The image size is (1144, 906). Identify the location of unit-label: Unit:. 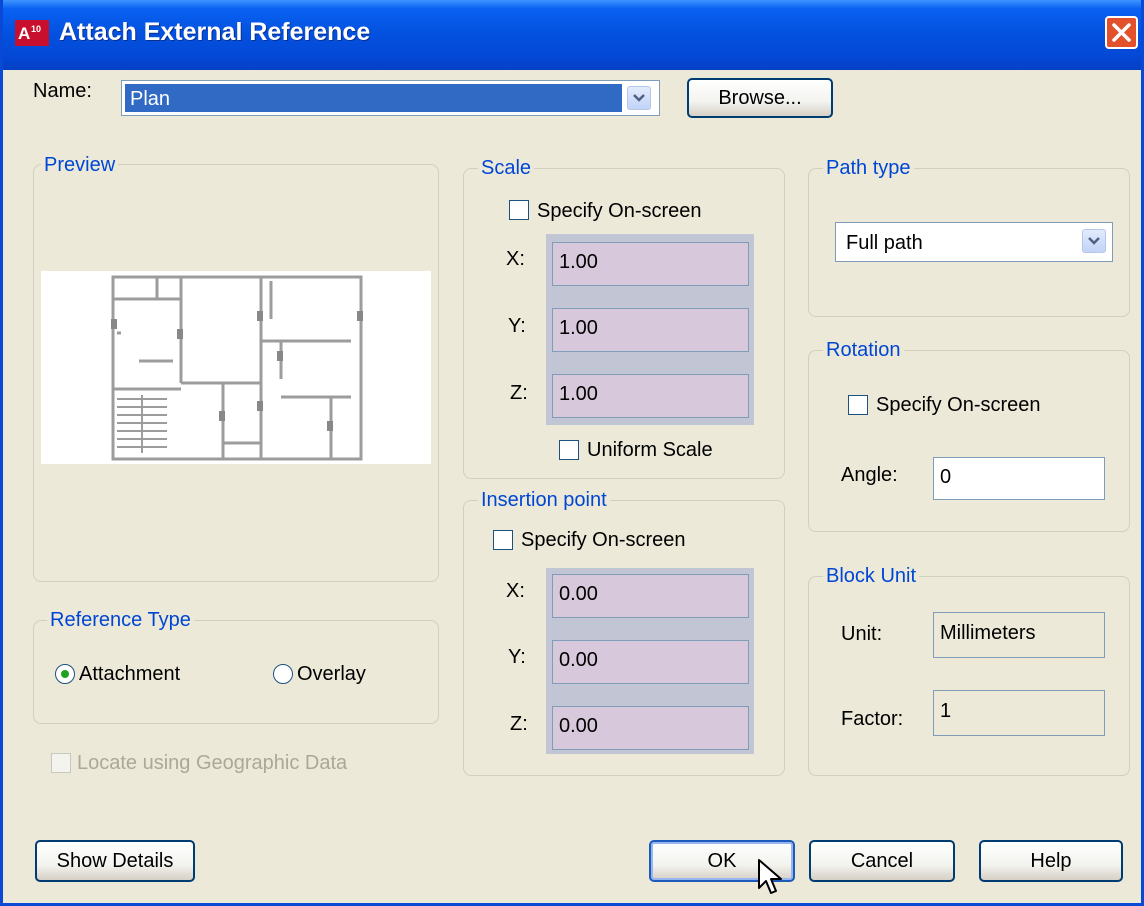
(862, 634).